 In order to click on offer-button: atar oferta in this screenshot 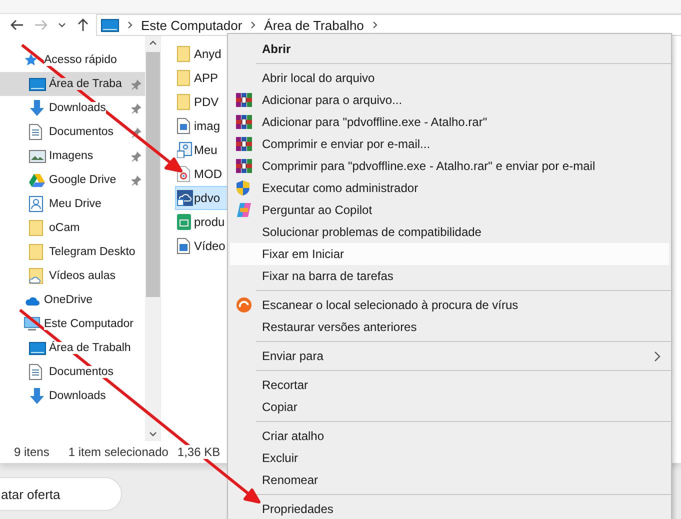, I will do `click(61, 494)`.